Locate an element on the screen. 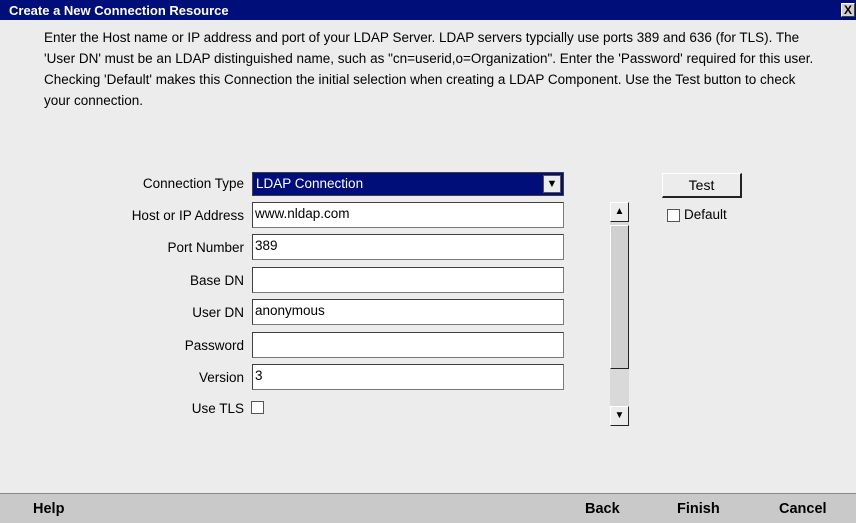 The width and height of the screenshot is (856, 523). default-checkbox is located at coordinates (673, 215).